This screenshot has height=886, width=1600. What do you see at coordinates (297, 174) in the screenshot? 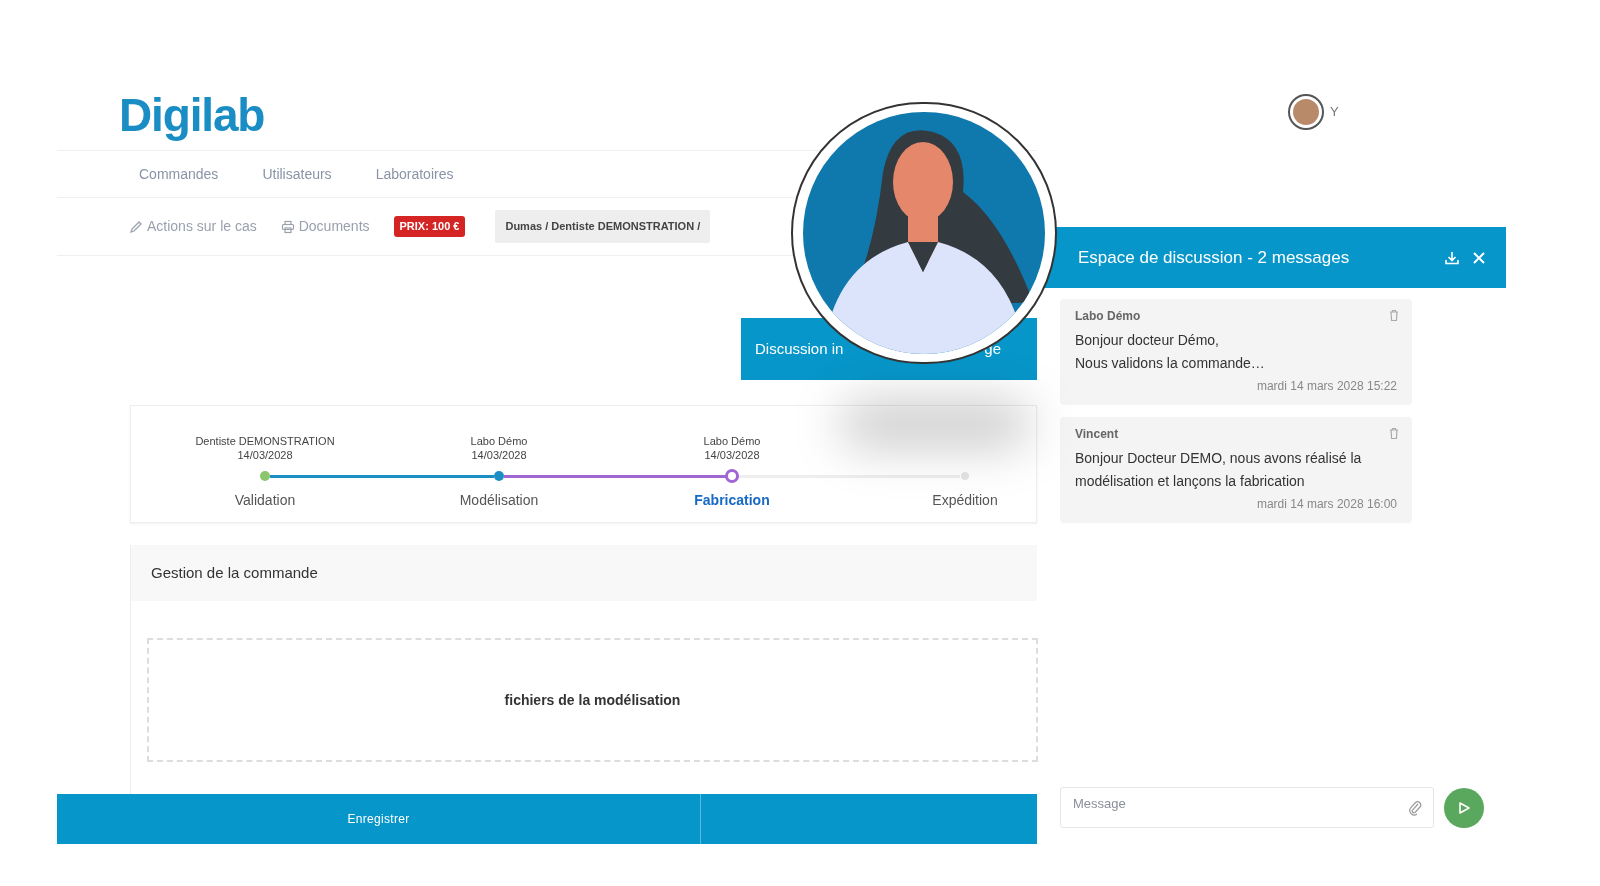
I see `nav-link: Utilisateurs` at bounding box center [297, 174].